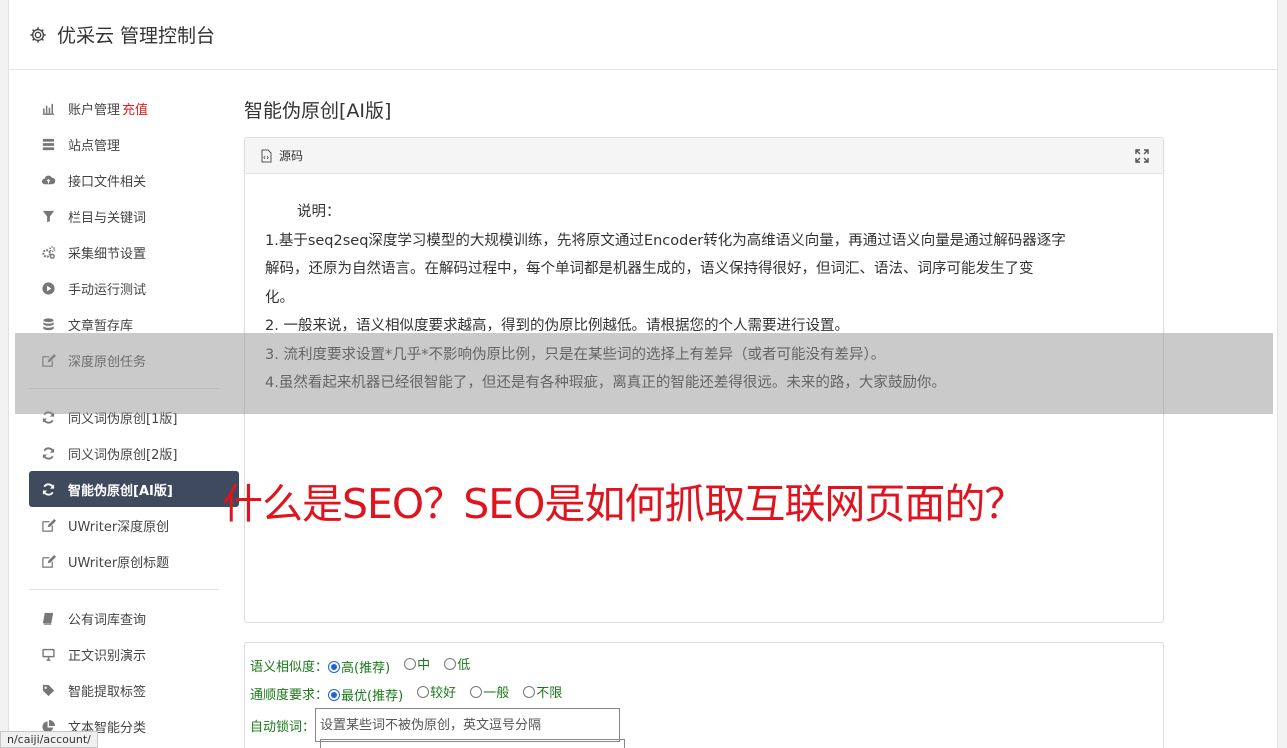 The width and height of the screenshot is (1287, 748). I want to click on fluency-radio-2: 一般, so click(489, 691).